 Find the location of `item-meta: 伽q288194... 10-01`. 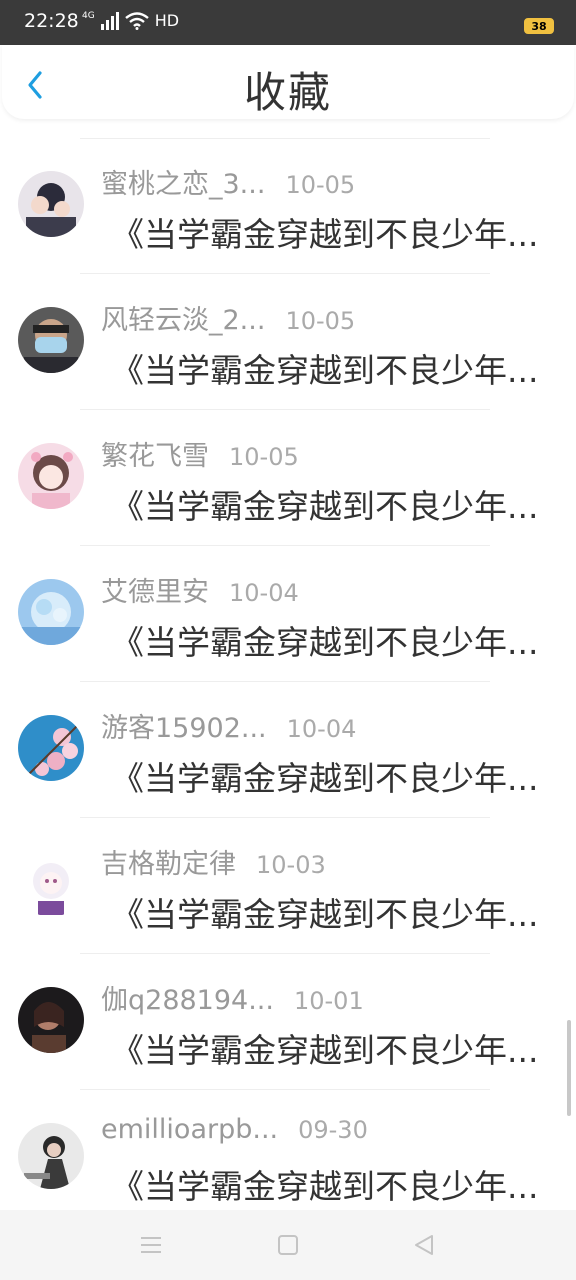

item-meta: 伽q288194... 10-01 is located at coordinates (232, 997).